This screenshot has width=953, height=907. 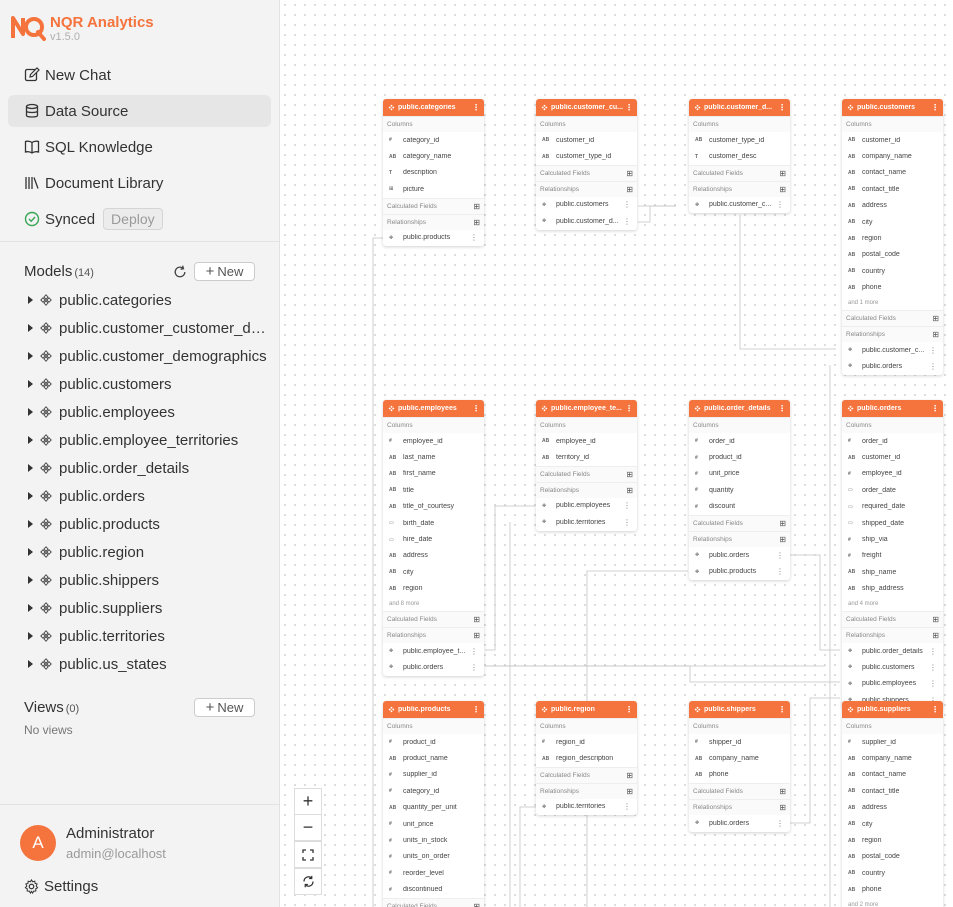 What do you see at coordinates (139, 111) in the screenshot?
I see `nav-data-source: Data Source` at bounding box center [139, 111].